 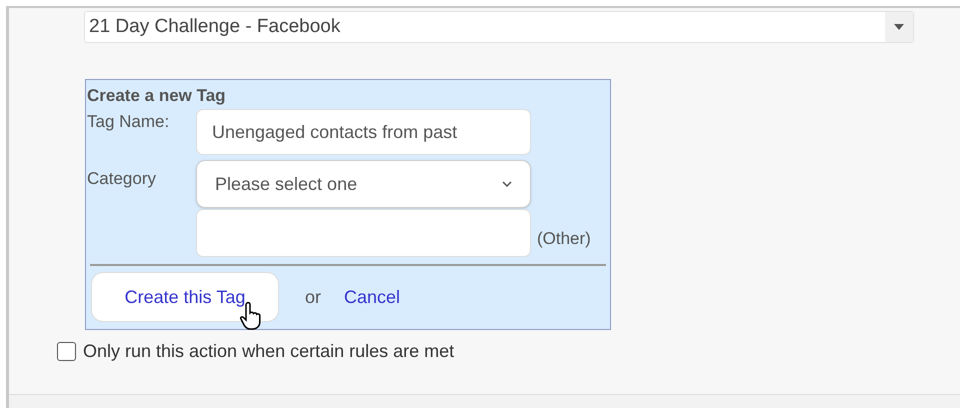 What do you see at coordinates (899, 27) in the screenshot?
I see `caret-icon` at bounding box center [899, 27].